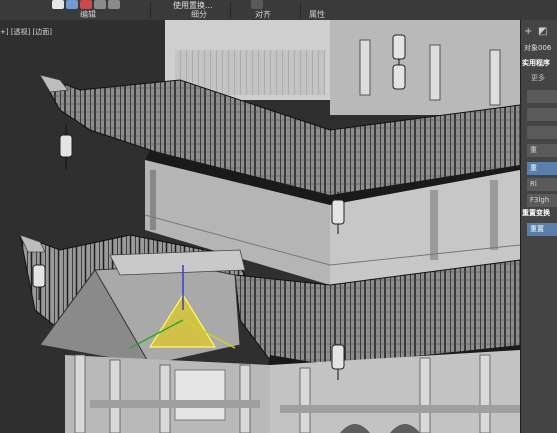  Describe the element at coordinates (26, 32) in the screenshot. I see `viewport-label: +] [透视] [边面]` at that location.